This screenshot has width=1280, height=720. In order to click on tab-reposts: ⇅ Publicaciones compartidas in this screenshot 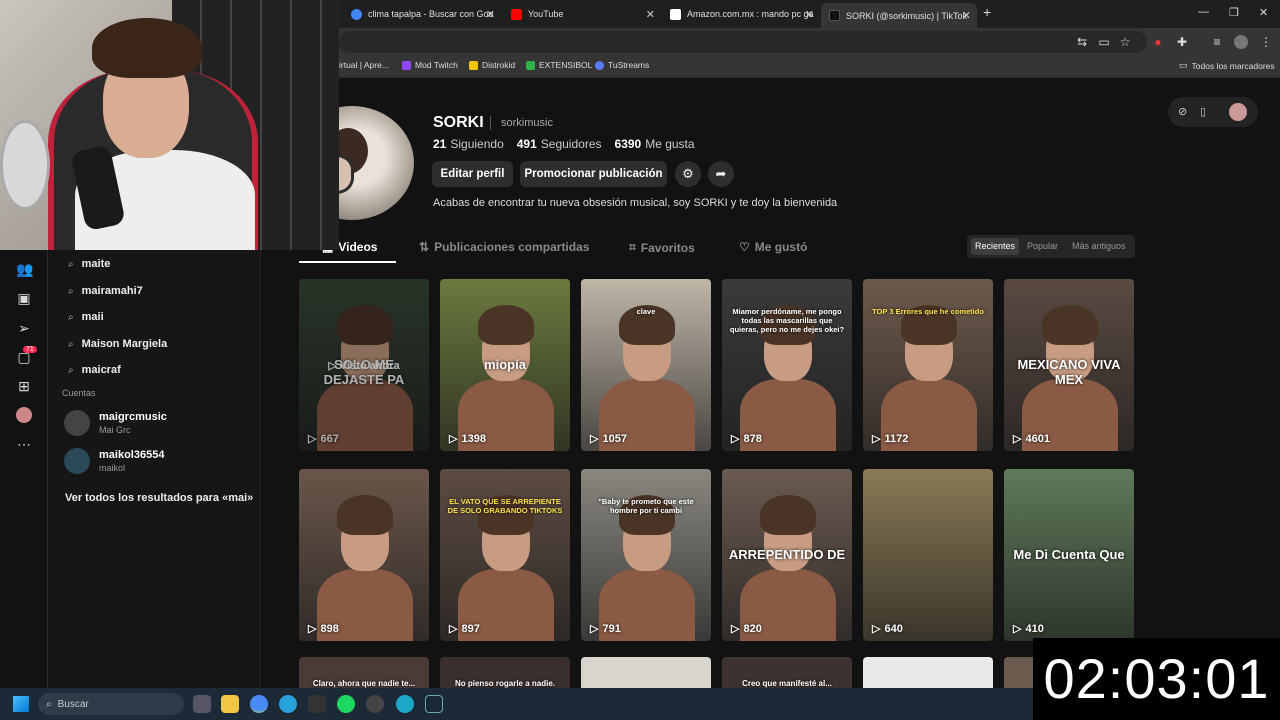, I will do `click(504, 247)`.